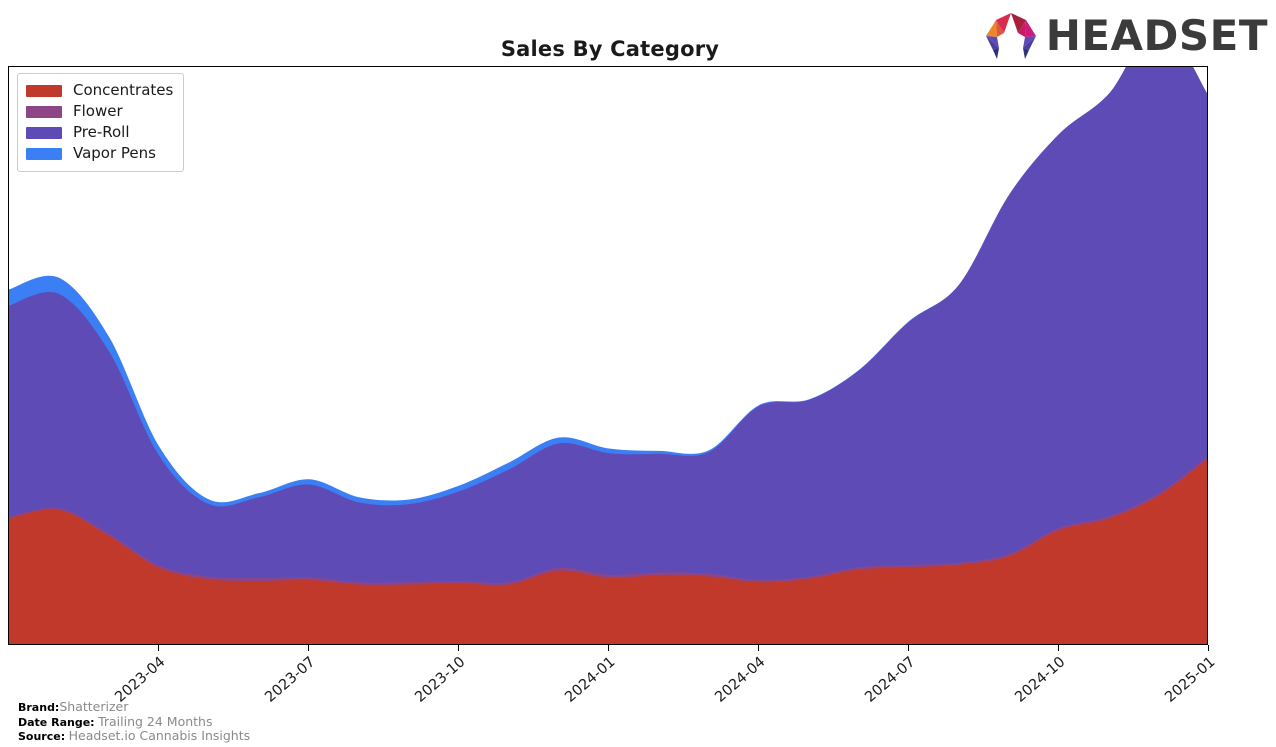 This screenshot has width=1276, height=747. I want to click on legend-swatch-flower, so click(44, 111).